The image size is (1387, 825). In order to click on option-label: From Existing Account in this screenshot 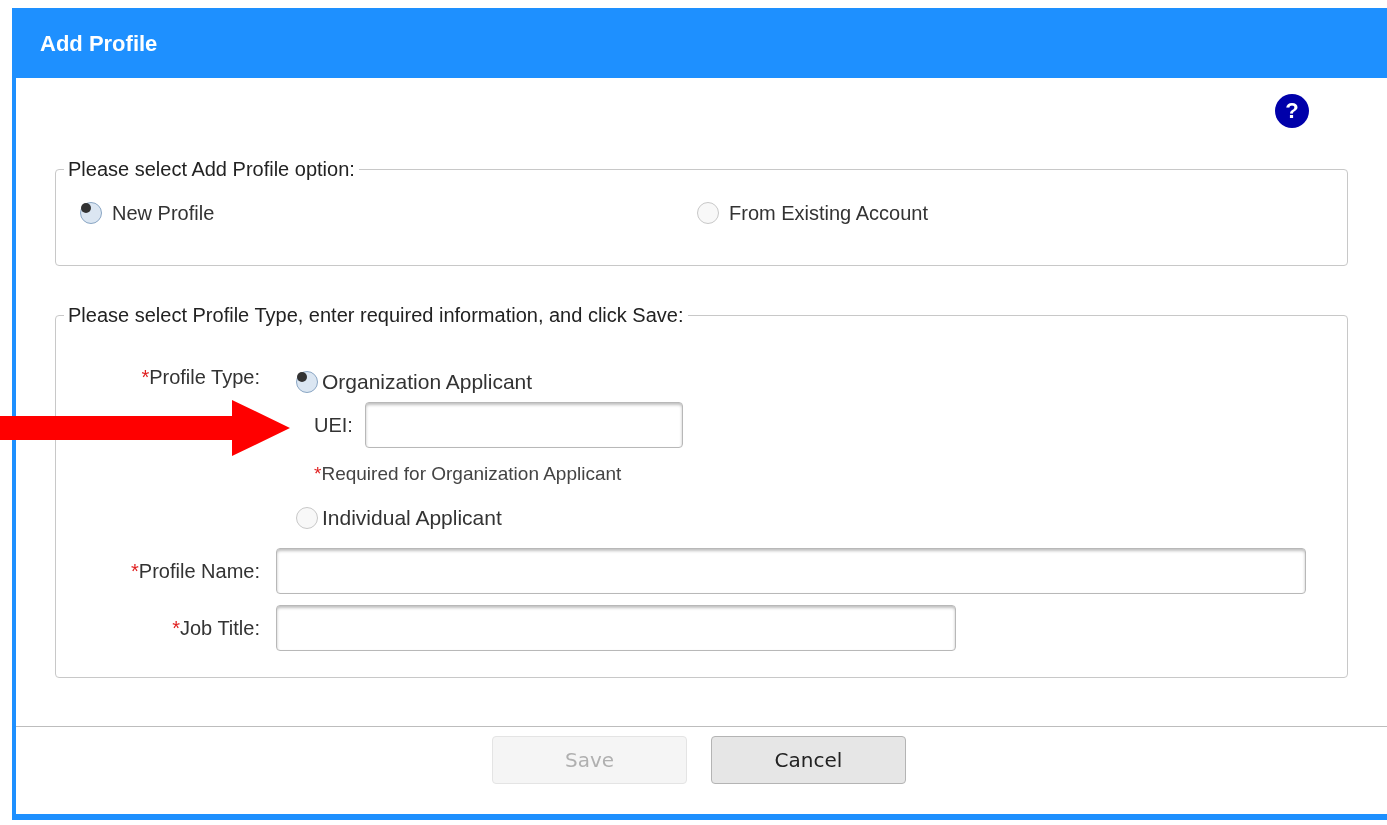, I will do `click(828, 213)`.